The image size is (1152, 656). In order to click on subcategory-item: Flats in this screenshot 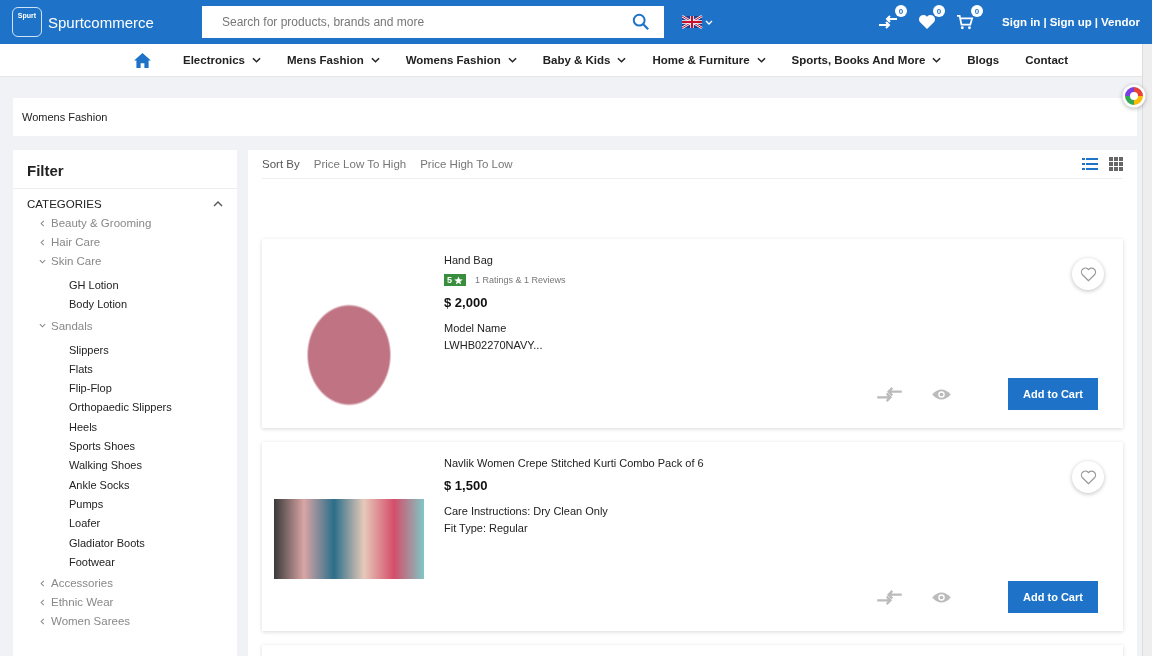, I will do `click(153, 369)`.